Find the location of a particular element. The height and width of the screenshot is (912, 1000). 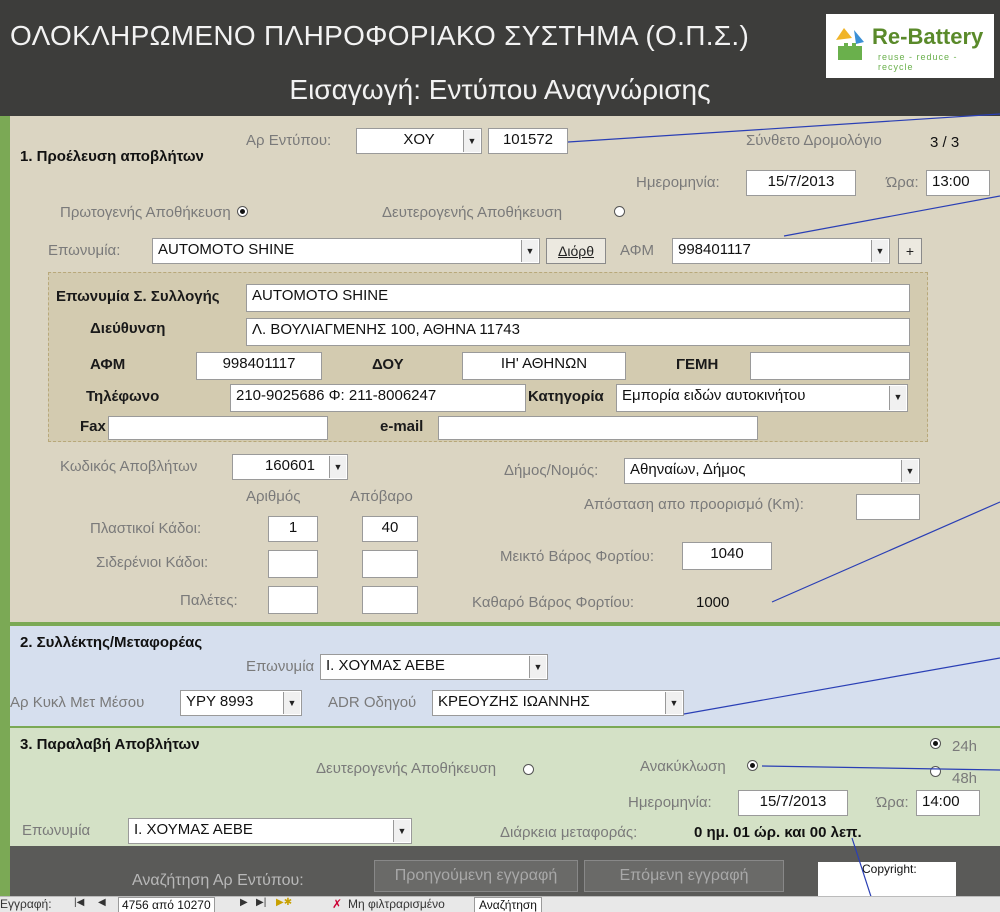

next-record-icon: ▶ is located at coordinates (244, 902).